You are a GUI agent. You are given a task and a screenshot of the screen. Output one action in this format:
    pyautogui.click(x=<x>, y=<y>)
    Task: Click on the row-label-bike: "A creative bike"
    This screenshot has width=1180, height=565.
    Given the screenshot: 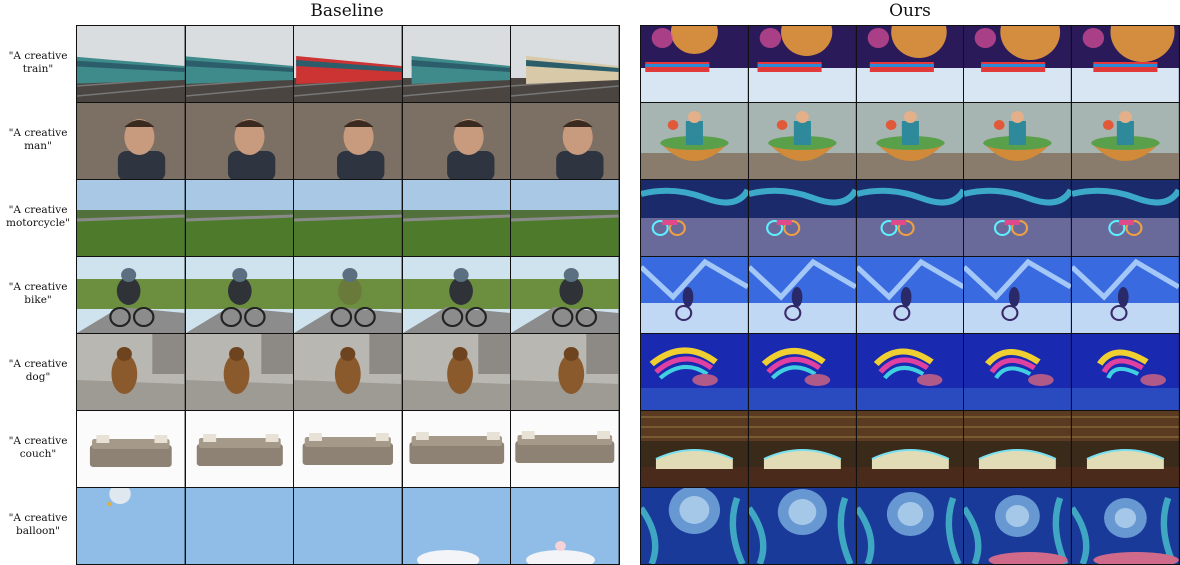 What is the action you would take?
    pyautogui.click(x=38, y=293)
    